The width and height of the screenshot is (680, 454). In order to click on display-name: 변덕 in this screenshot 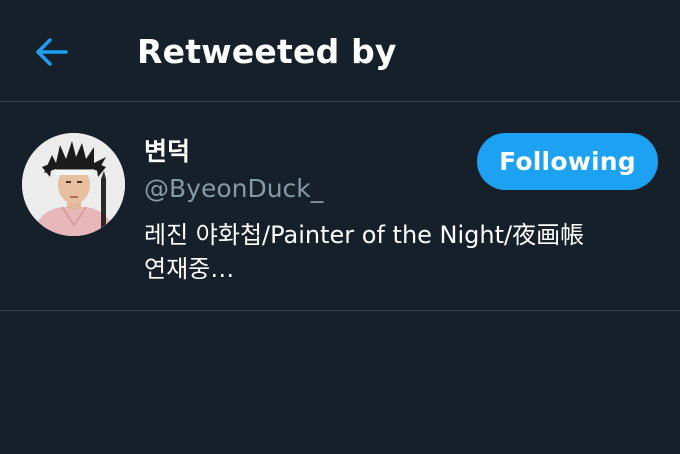, I will do `click(167, 152)`.